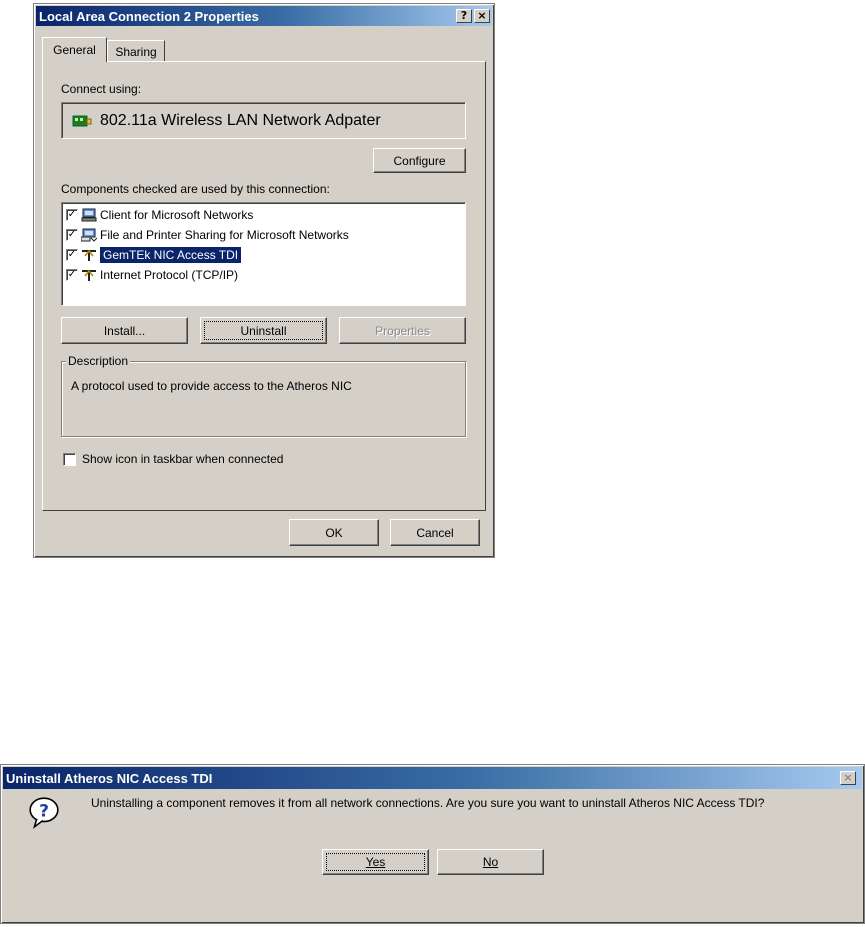 This screenshot has width=865, height=927. What do you see at coordinates (435, 532) in the screenshot?
I see `cancel-button: Cancel` at bounding box center [435, 532].